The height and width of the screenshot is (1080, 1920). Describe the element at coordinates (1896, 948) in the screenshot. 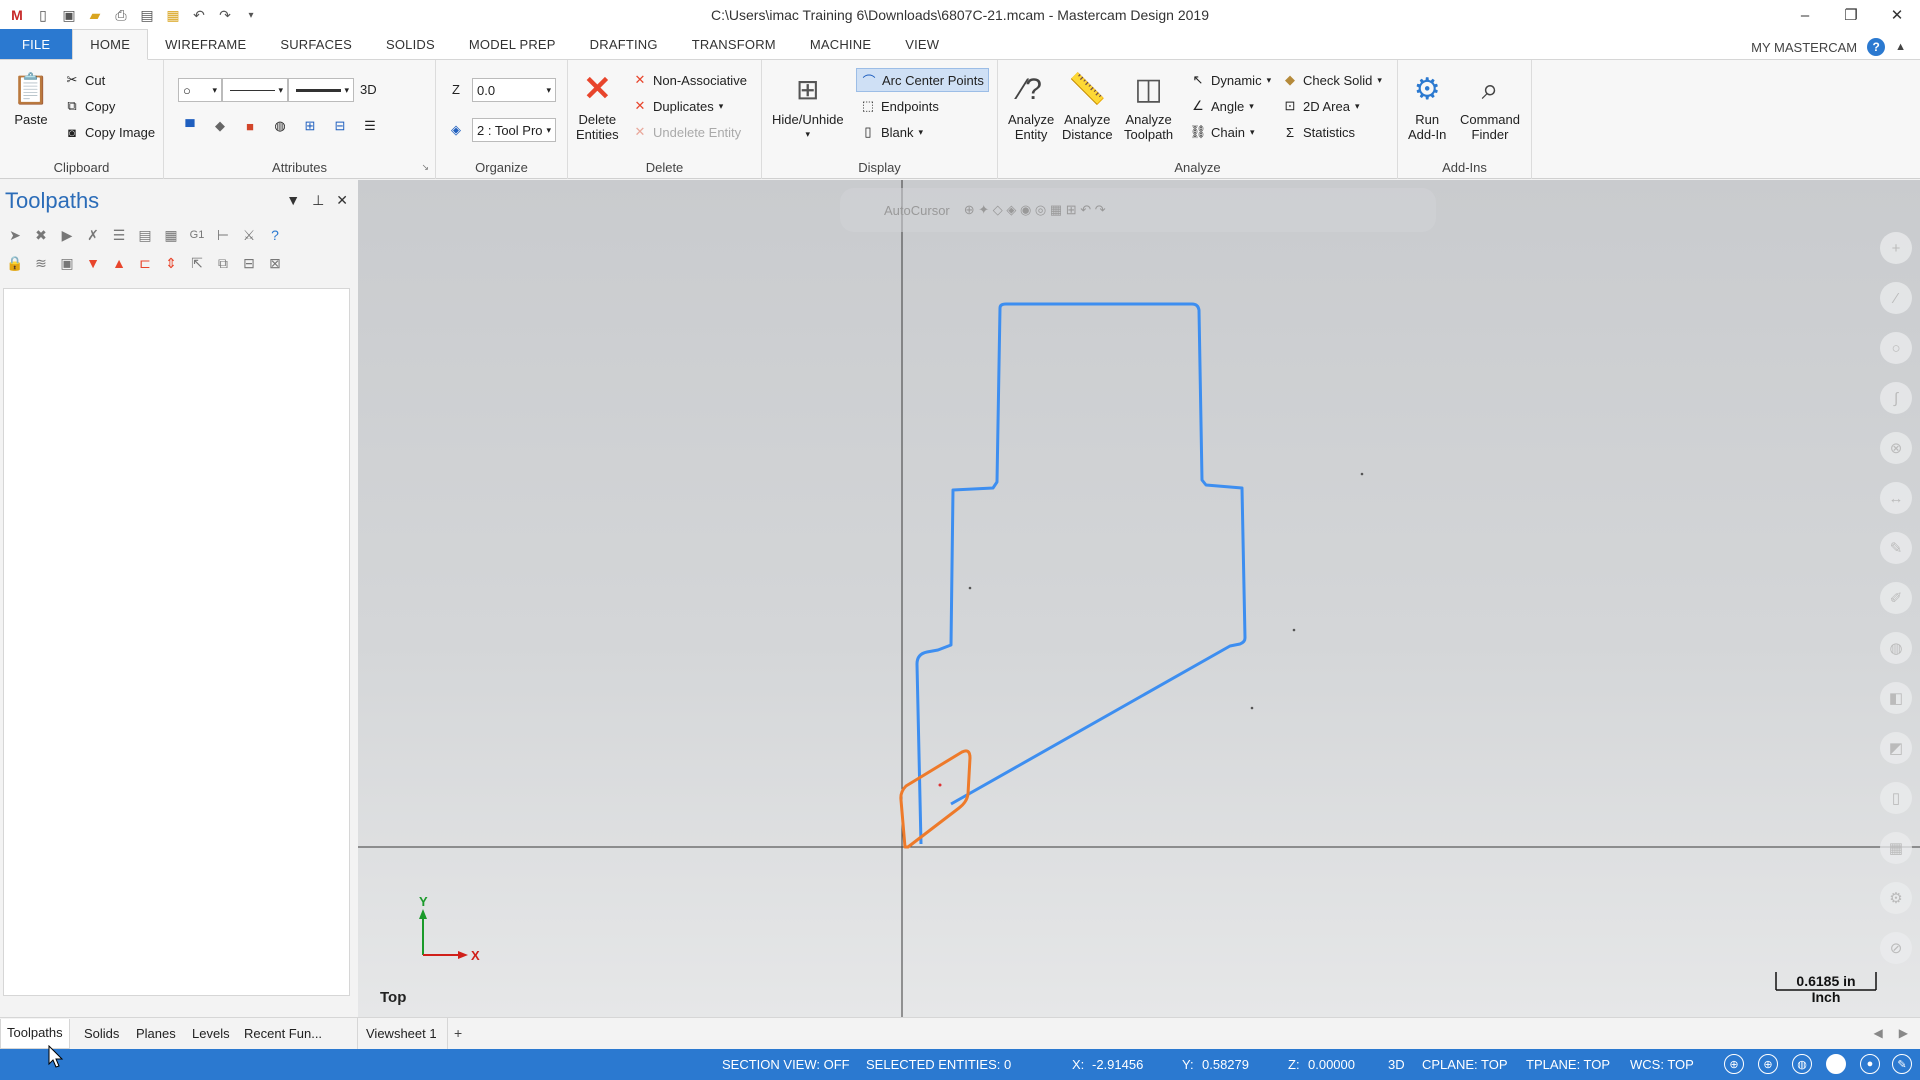

I see `cancel-icon: ⊘` at that location.